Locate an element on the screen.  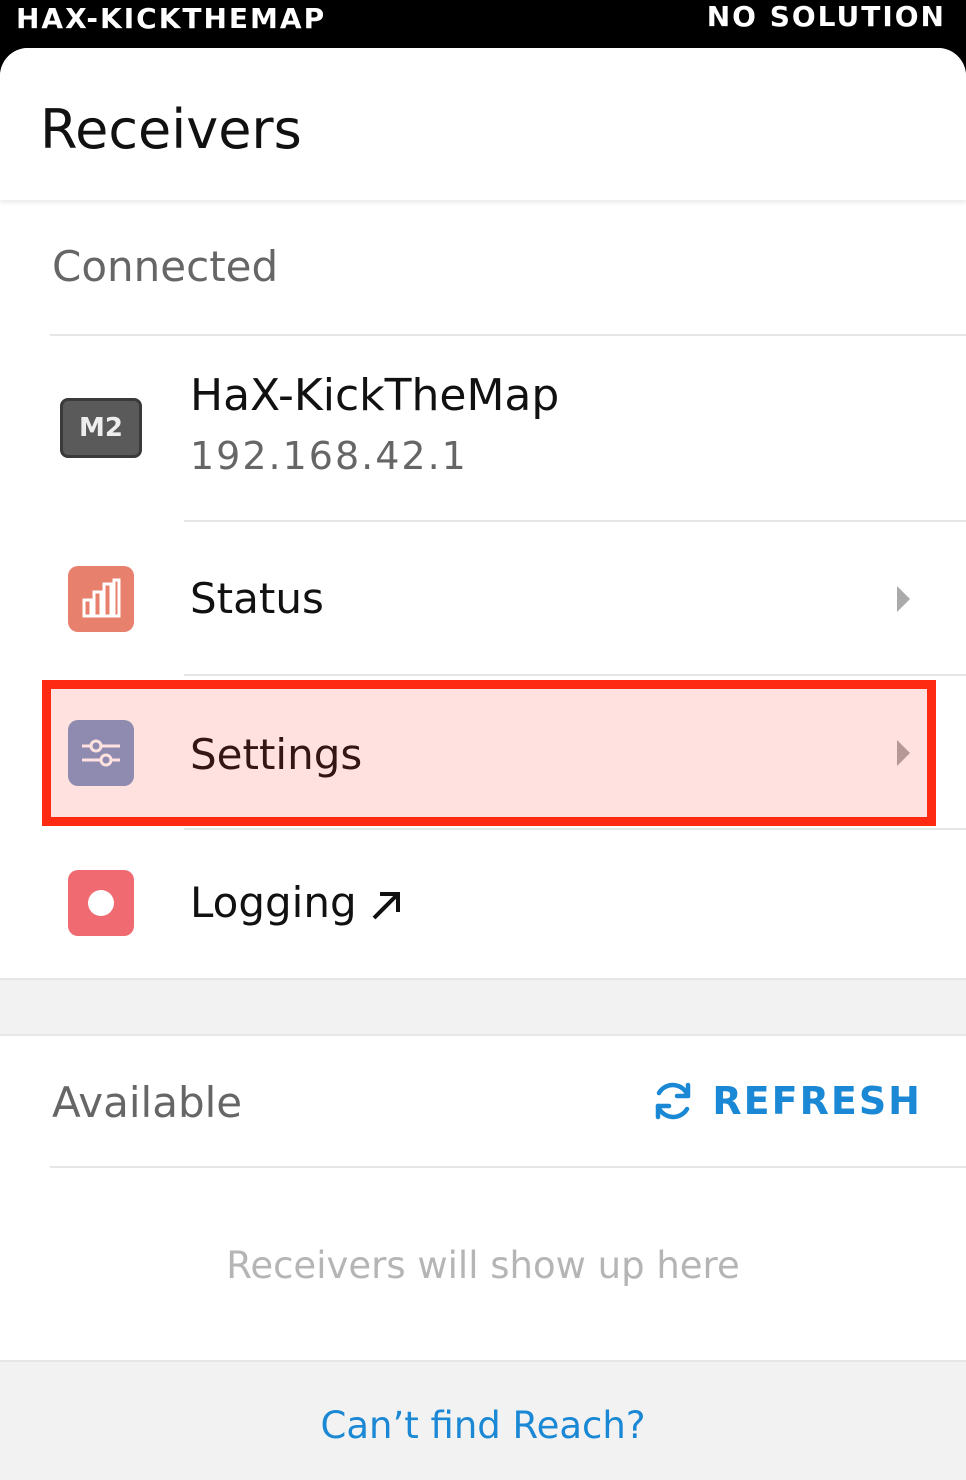
section-gap is located at coordinates (483, 1007).